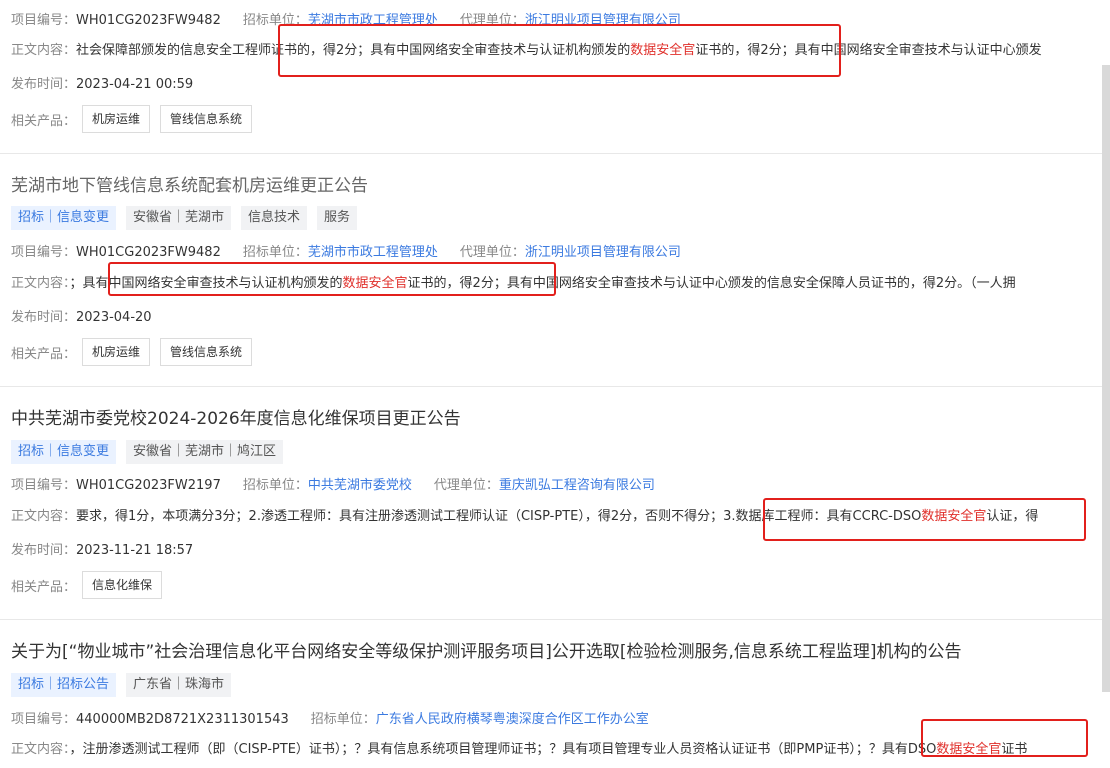 This screenshot has height=768, width=1110. Describe the element at coordinates (274, 218) in the screenshot. I see `industry-tag: 信息技术` at that location.